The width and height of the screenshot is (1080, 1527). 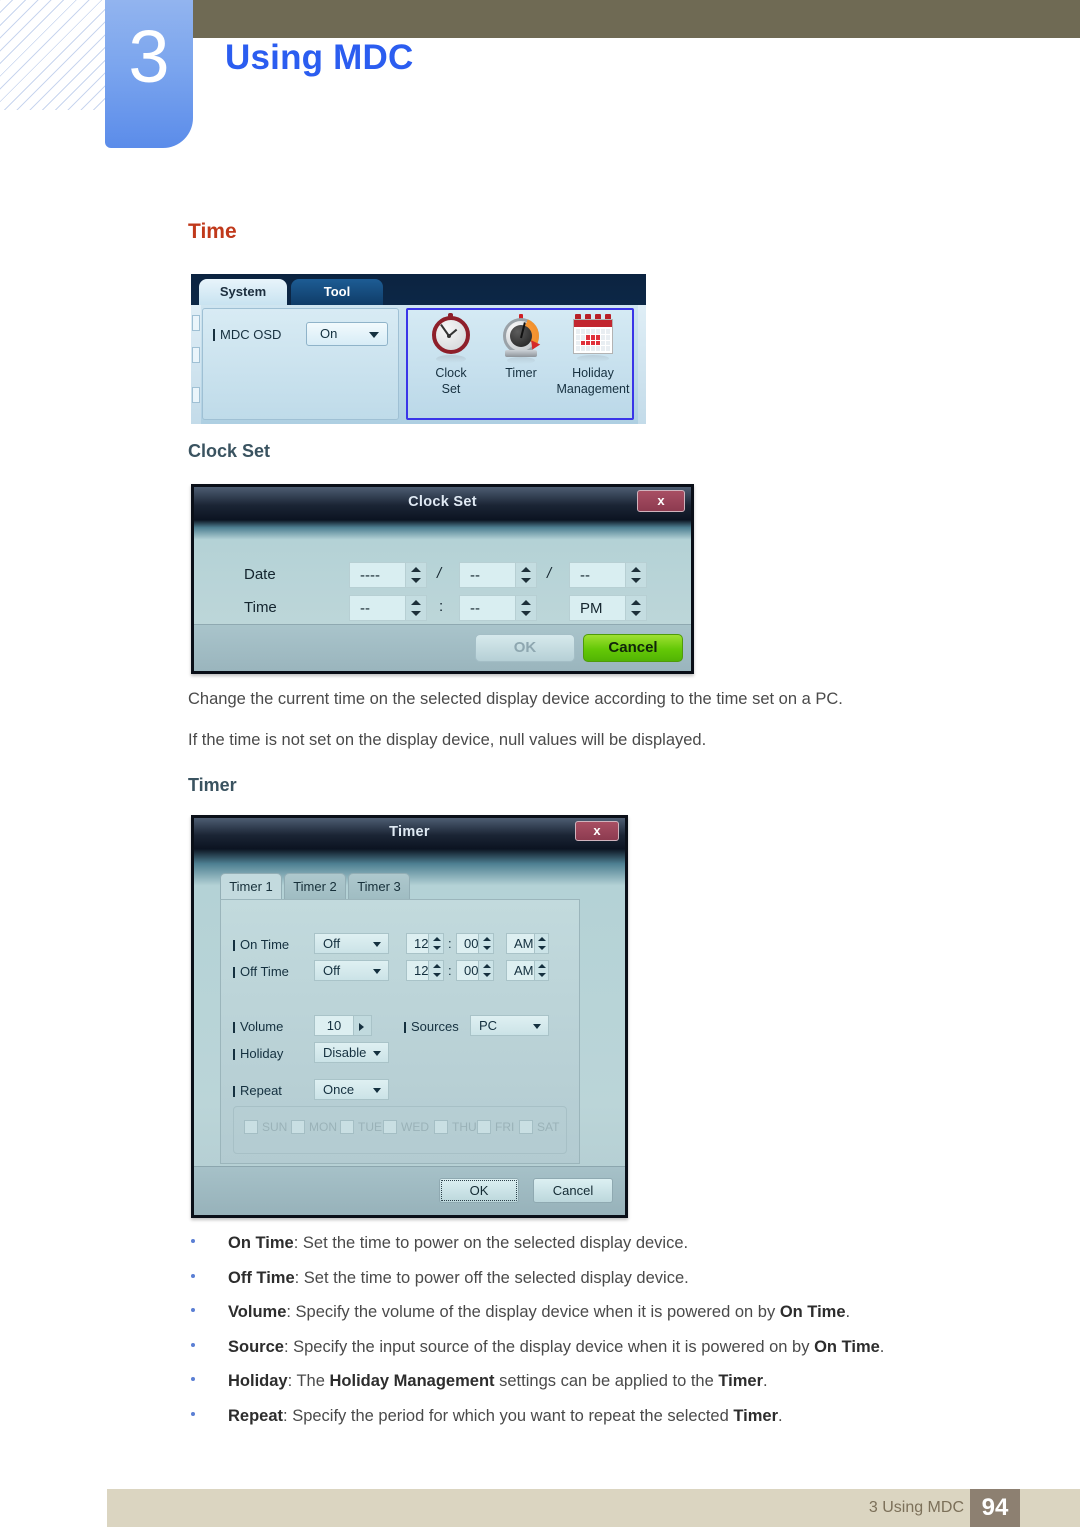 What do you see at coordinates (479, 1190) in the screenshot?
I see `timer-ok-button: OK` at bounding box center [479, 1190].